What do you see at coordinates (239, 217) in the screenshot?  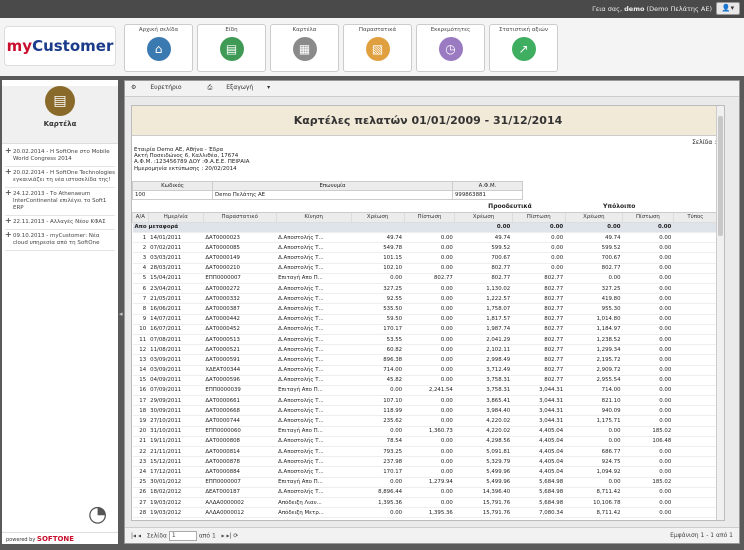 I see `column-header: Παραστατικό` at bounding box center [239, 217].